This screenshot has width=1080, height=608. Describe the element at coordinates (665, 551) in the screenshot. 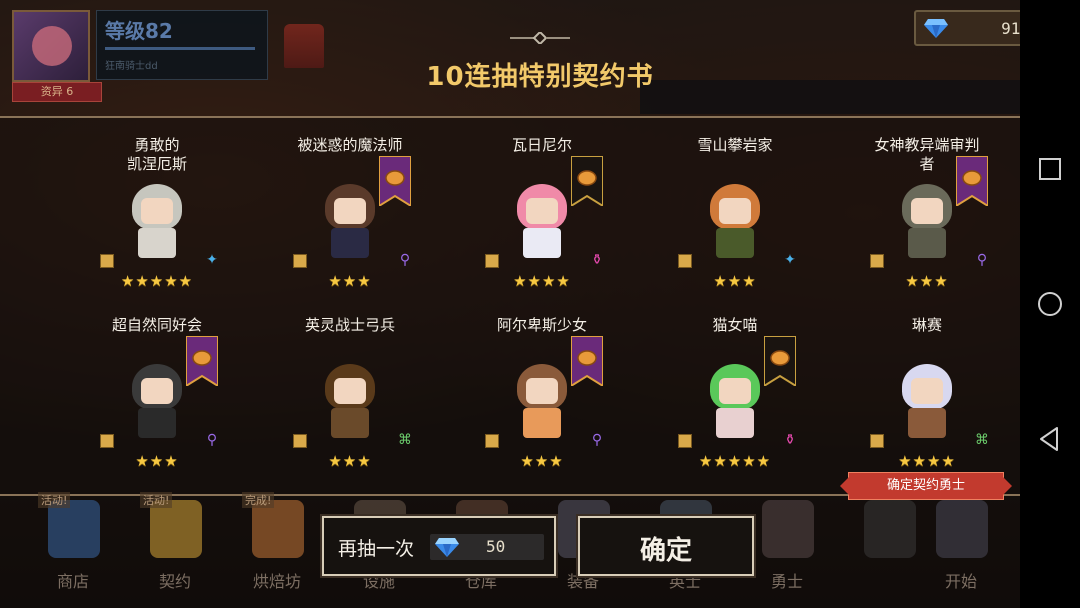

I see `confirm-label: 确定` at that location.